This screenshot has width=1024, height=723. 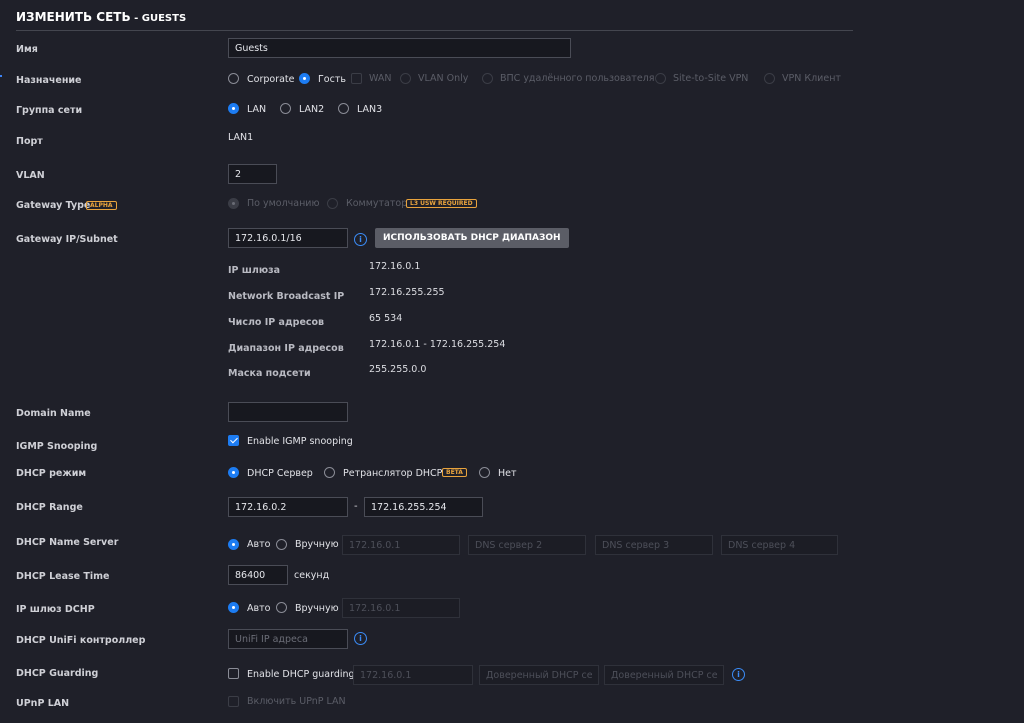 What do you see at coordinates (487, 78) in the screenshot?
I see `purpose-remote-vpn-radio` at bounding box center [487, 78].